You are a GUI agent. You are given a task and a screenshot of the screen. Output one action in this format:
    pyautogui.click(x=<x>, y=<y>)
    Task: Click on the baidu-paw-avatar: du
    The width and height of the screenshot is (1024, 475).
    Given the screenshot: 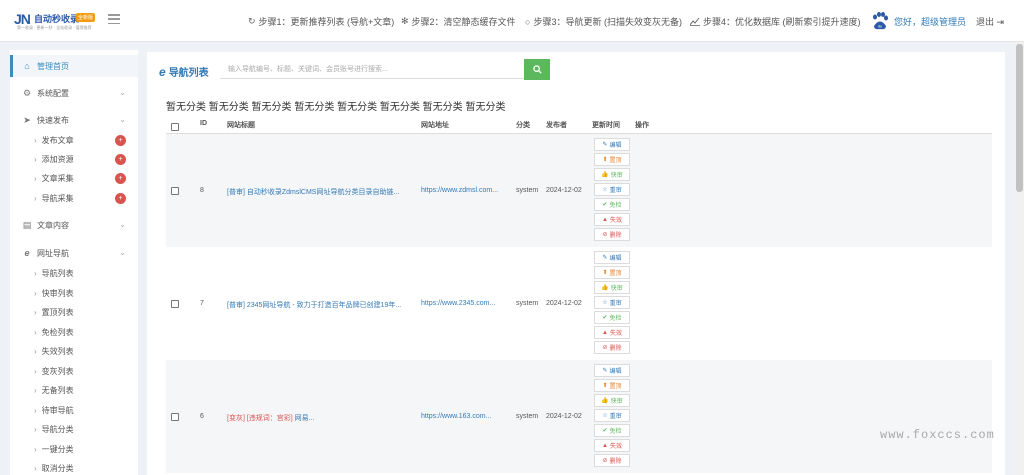 What is the action you would take?
    pyautogui.click(x=880, y=21)
    